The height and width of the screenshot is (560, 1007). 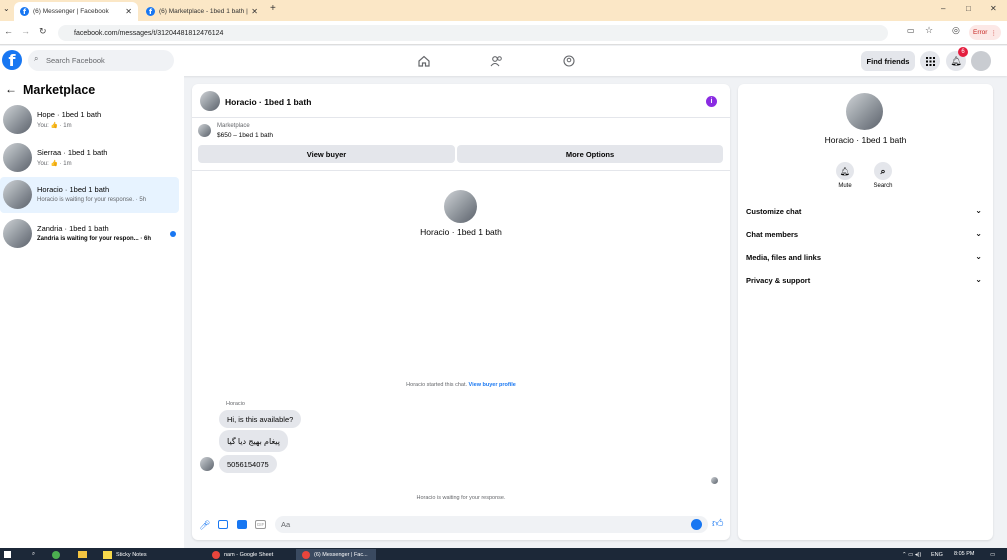 I want to click on search-icon: ⌕, so click(x=33, y=554).